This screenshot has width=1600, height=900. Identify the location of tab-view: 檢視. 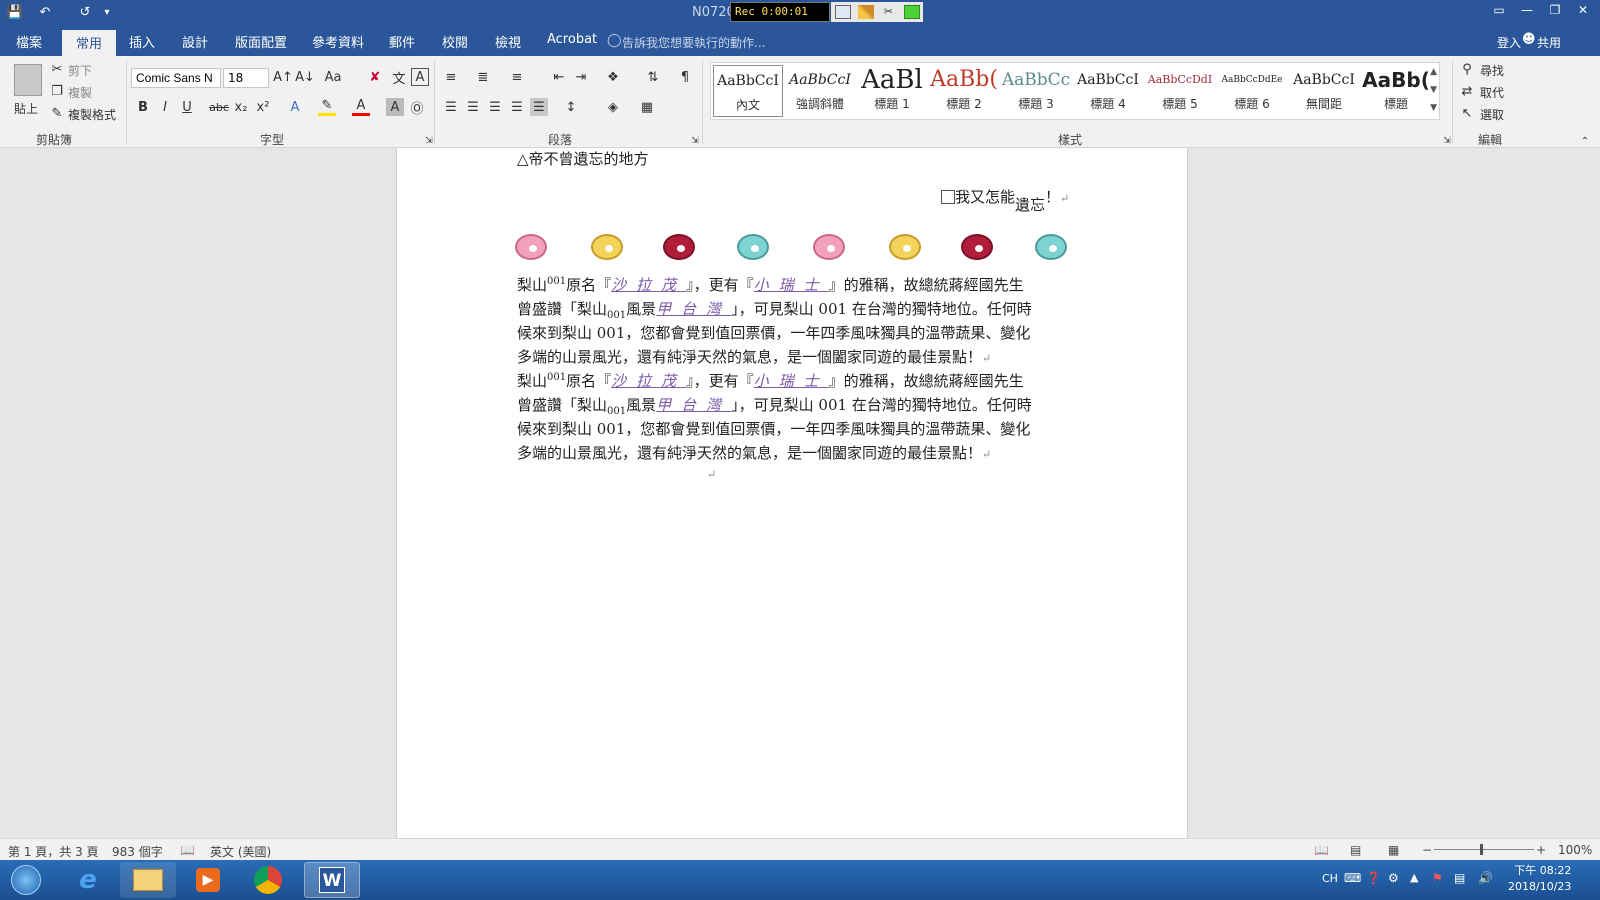
(508, 41).